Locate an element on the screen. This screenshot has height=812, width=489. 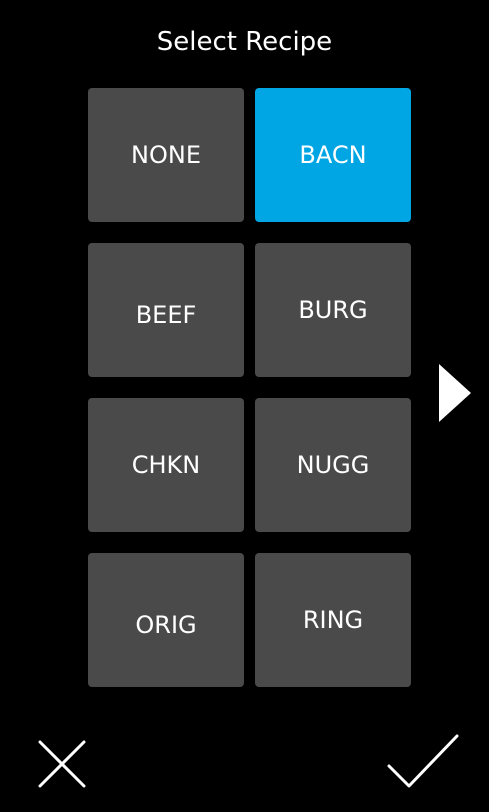
cancel-button is located at coordinates (60, 764).